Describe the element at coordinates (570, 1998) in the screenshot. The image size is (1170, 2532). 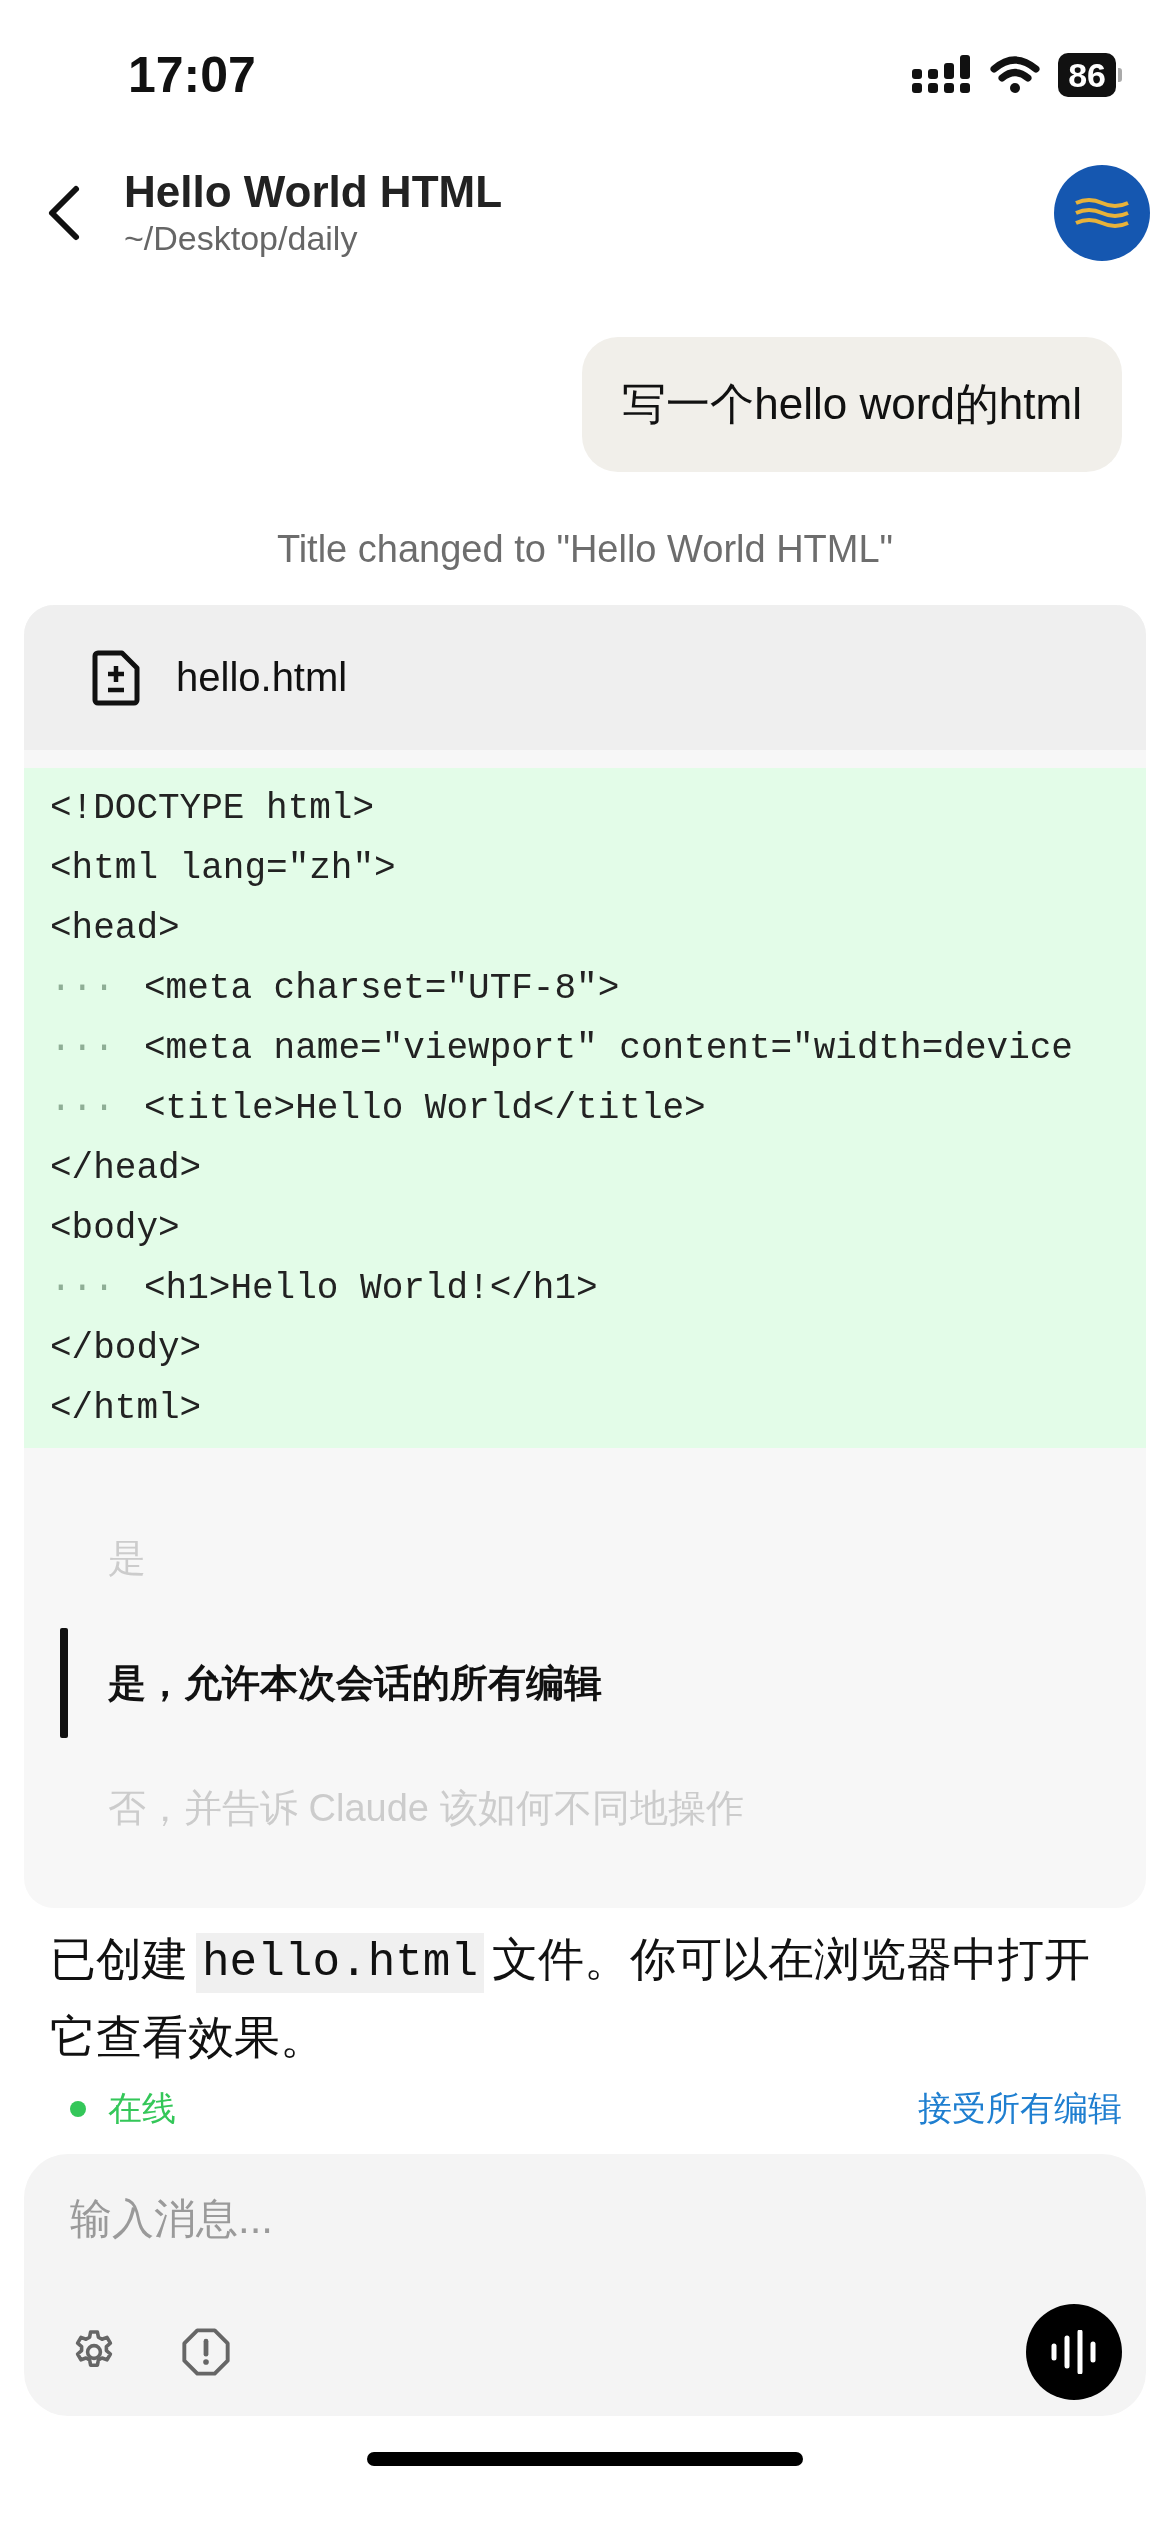
I see `assistant-reply: 已创建 hello.html 文件。你可以在浏览器中打开它查看效果。` at that location.